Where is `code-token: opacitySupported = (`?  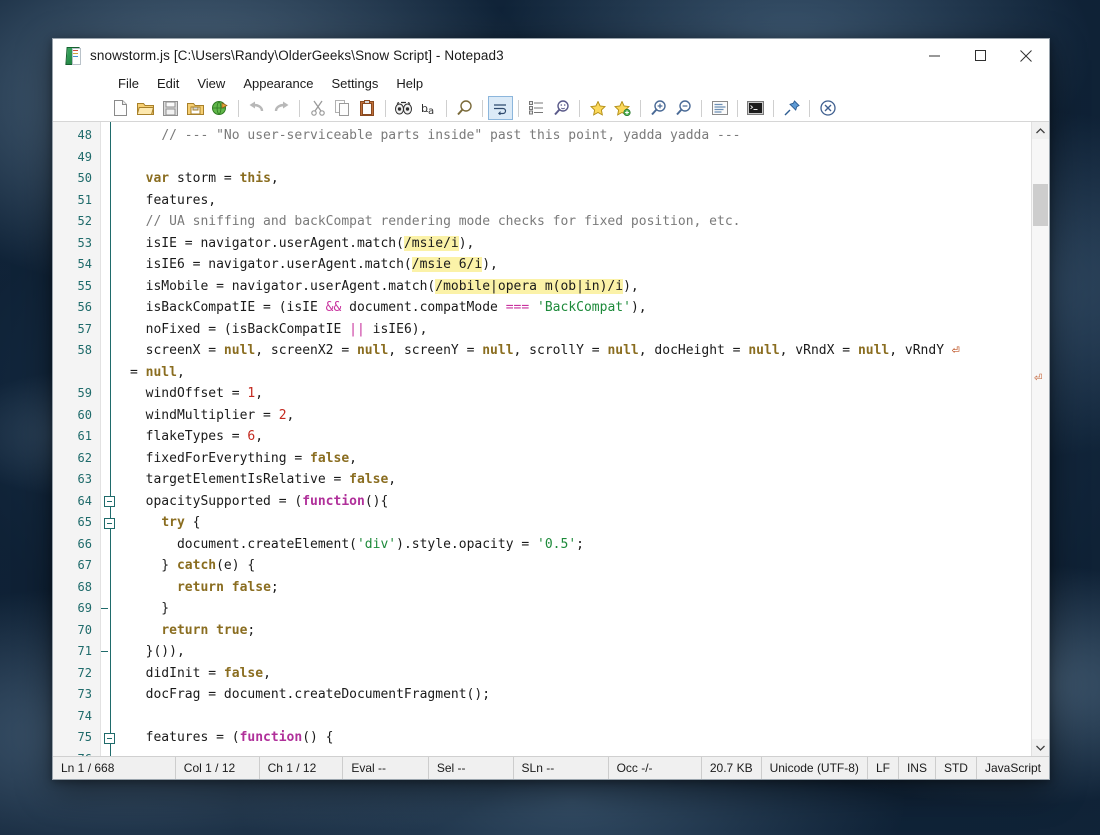
code-token: opacitySupported = ( is located at coordinates (216, 501).